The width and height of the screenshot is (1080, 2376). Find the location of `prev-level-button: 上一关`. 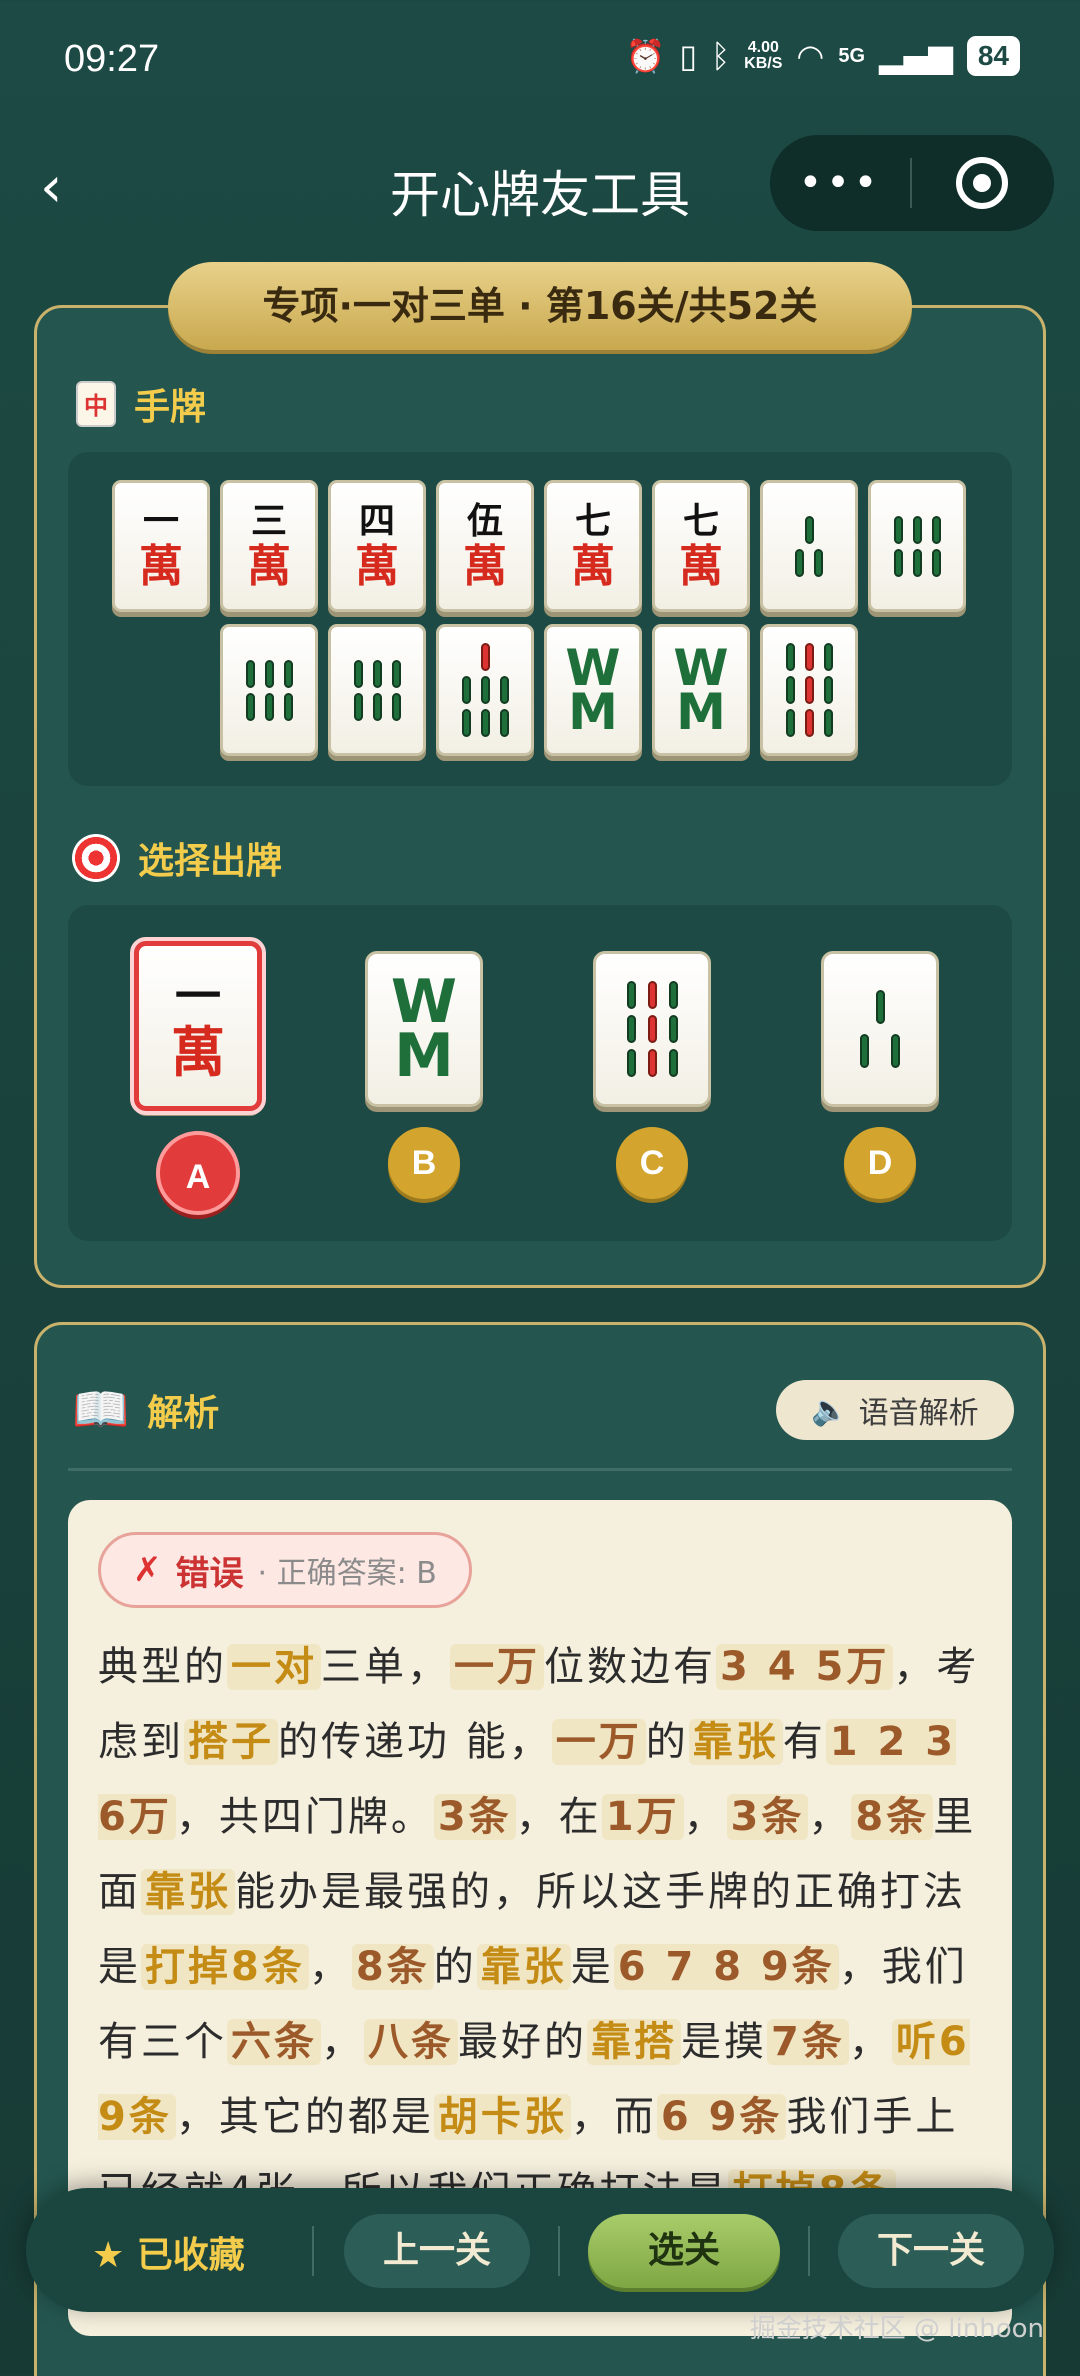

prev-level-button: 上一关 is located at coordinates (437, 2251).